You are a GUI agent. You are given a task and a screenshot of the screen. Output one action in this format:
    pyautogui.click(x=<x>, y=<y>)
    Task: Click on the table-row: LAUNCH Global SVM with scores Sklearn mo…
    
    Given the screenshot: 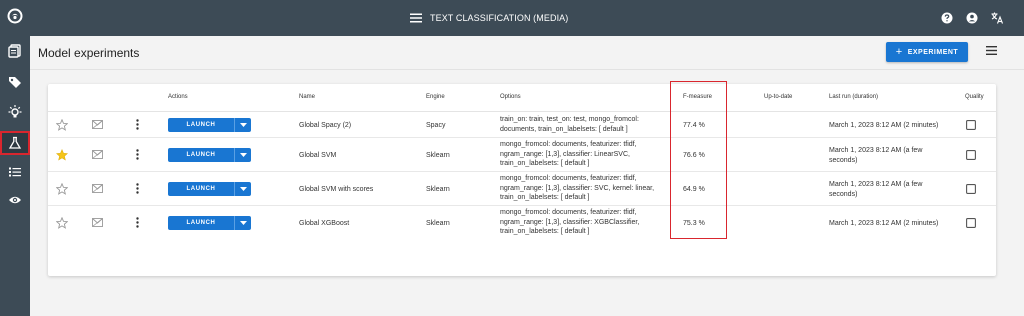 What is the action you would take?
    pyautogui.click(x=522, y=189)
    